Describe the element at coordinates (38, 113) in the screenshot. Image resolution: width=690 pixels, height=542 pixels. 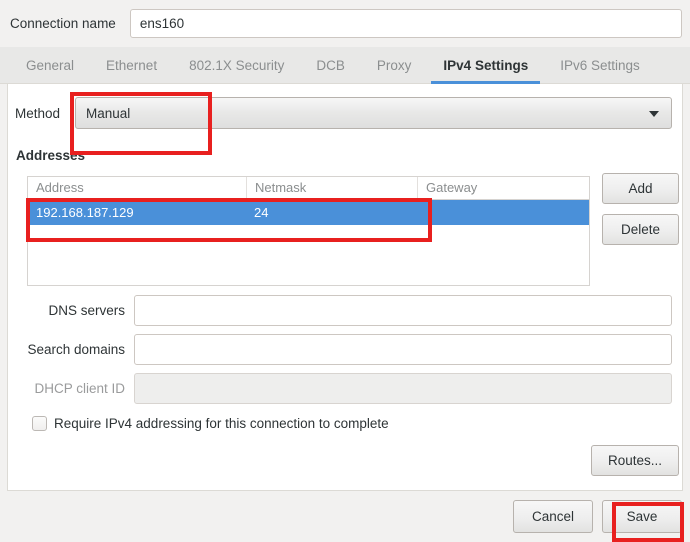
I see `method-label: Method` at that location.